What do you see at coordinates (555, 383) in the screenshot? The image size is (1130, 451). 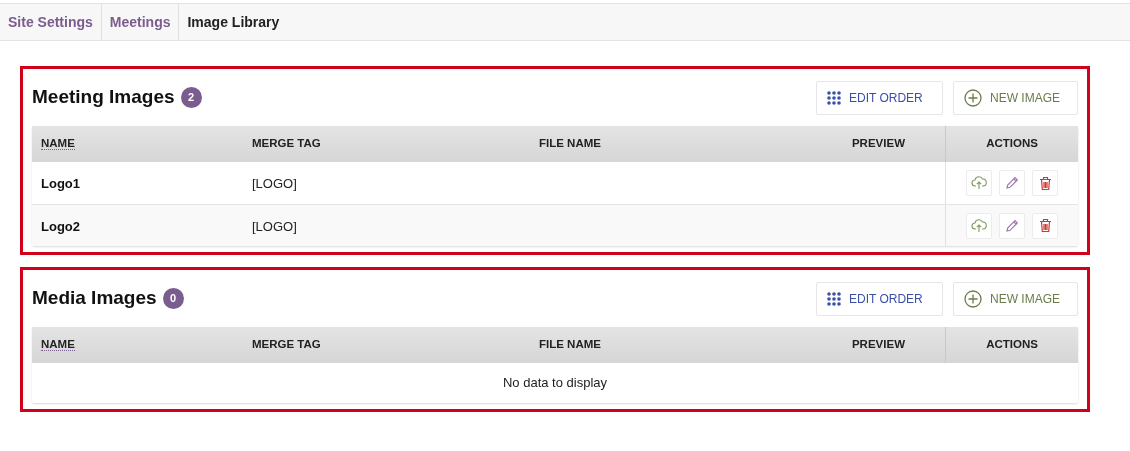 I see `empty-message: No data to display` at bounding box center [555, 383].